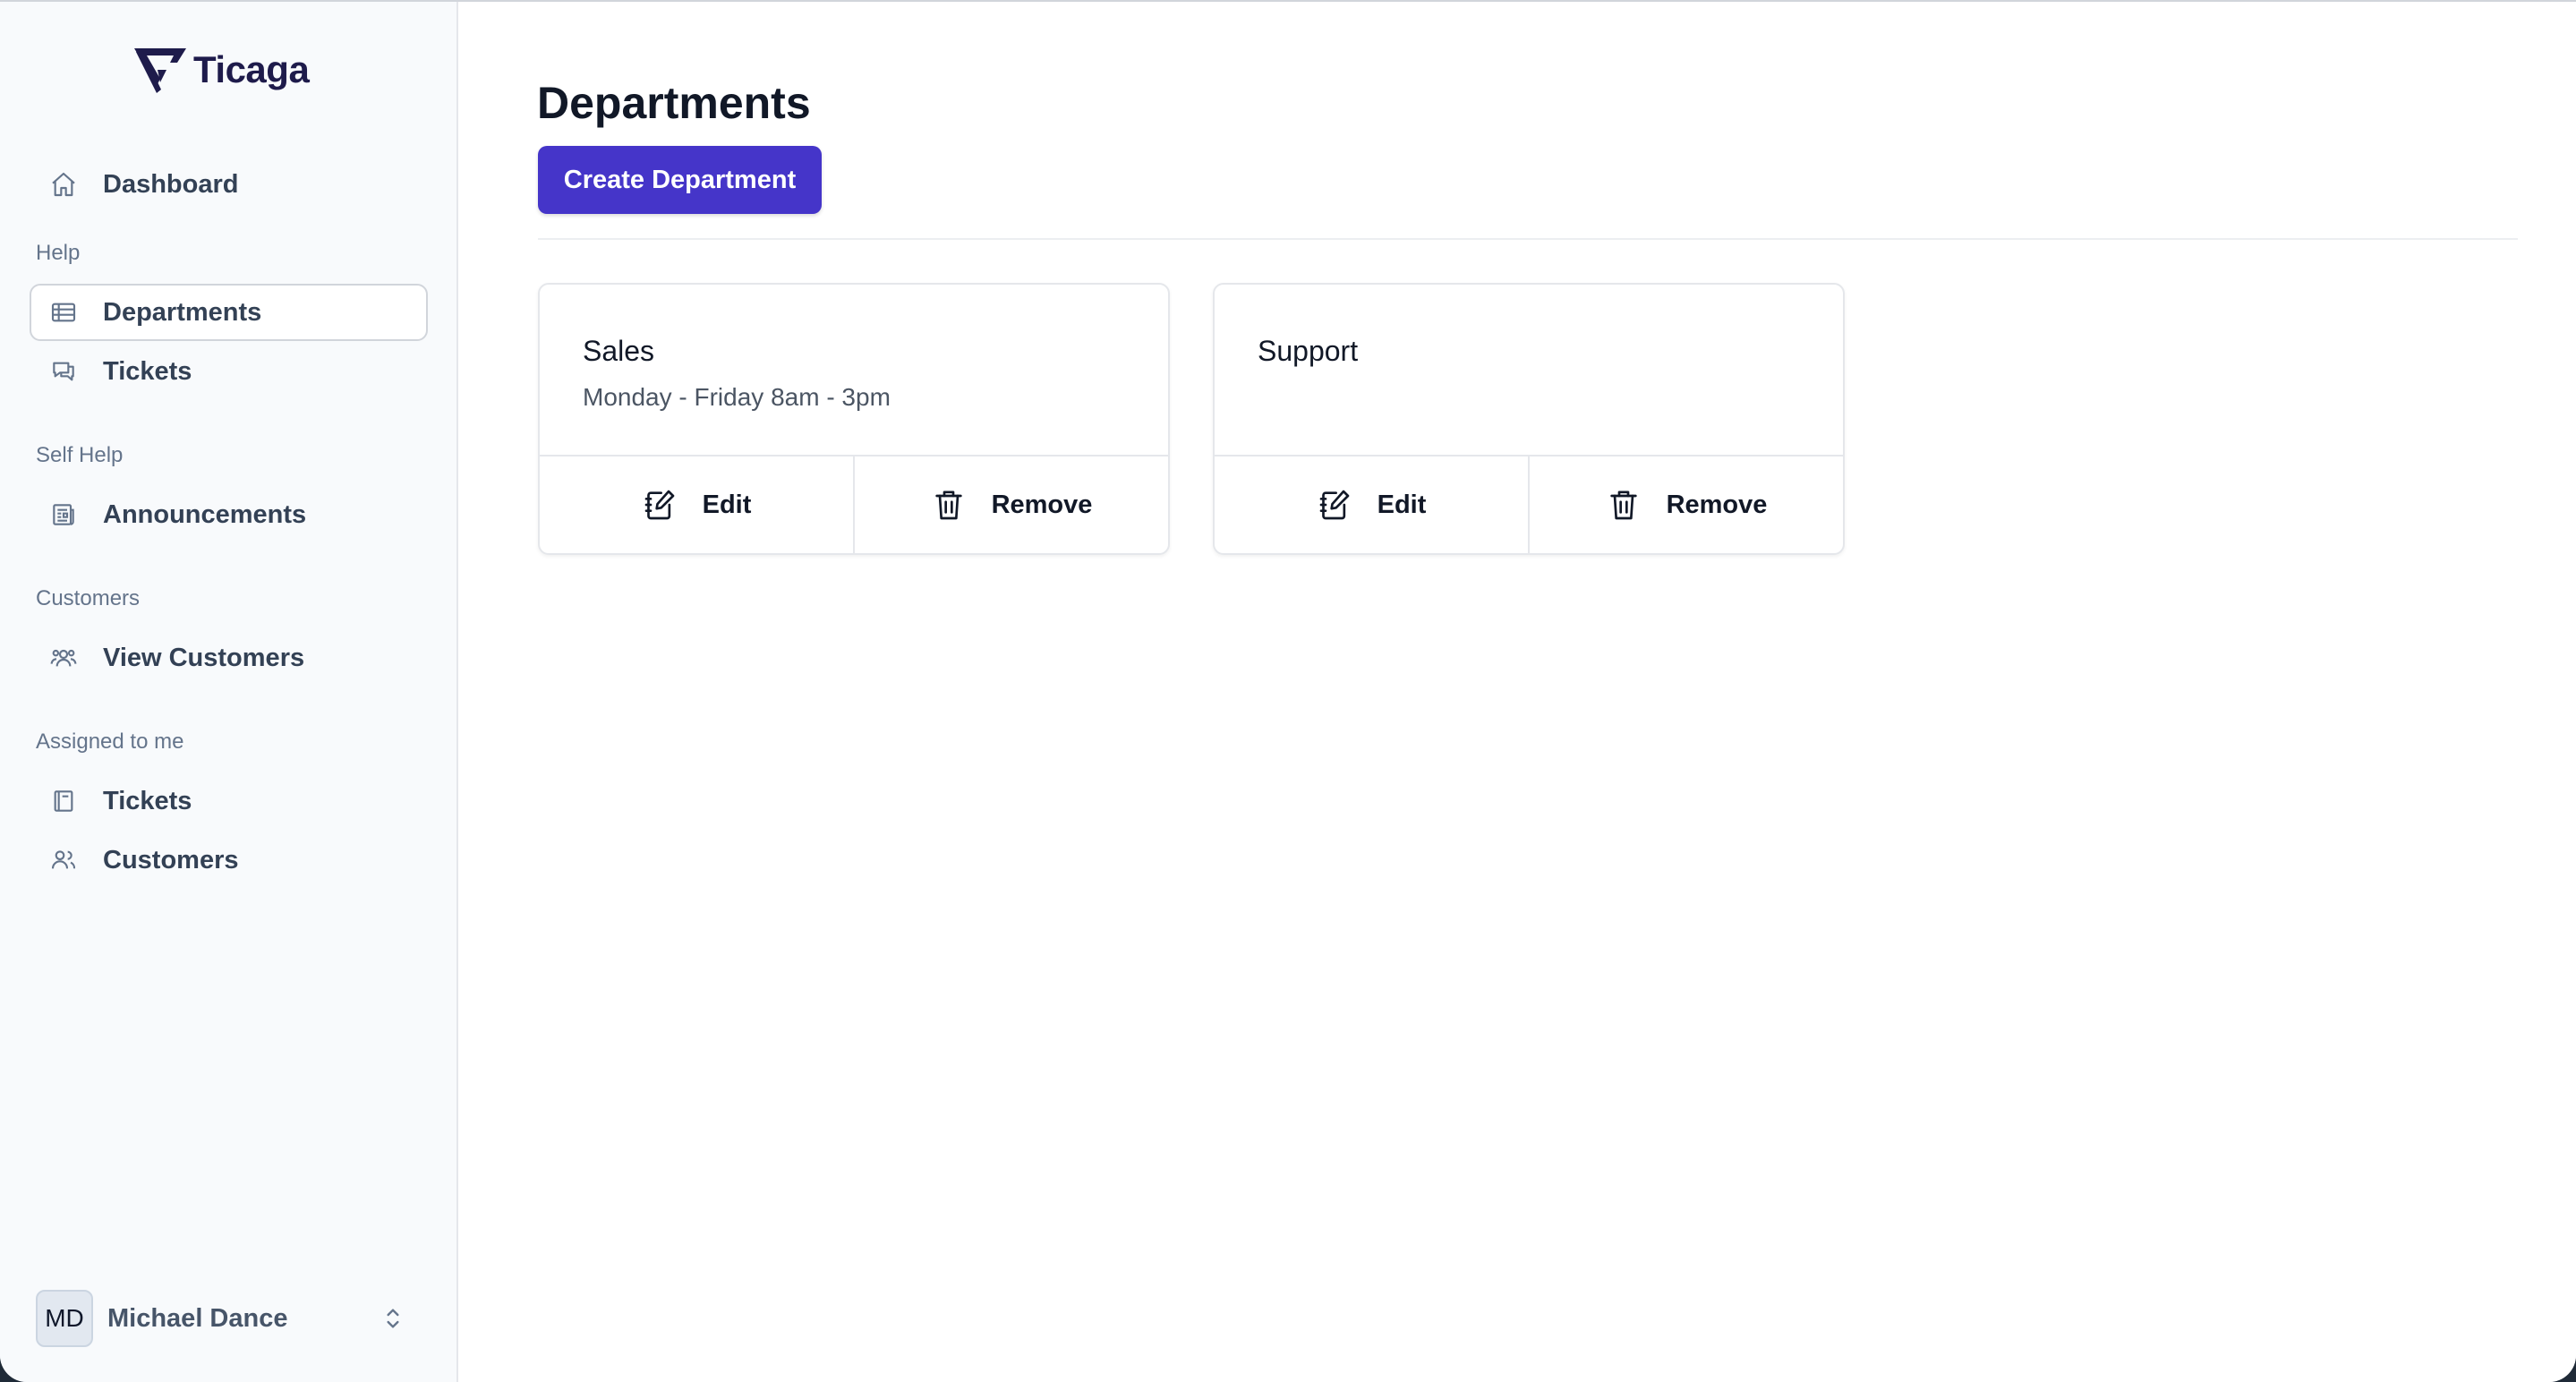 The width and height of the screenshot is (2576, 1382). Describe the element at coordinates (1528, 239) in the screenshot. I see `divider` at that location.